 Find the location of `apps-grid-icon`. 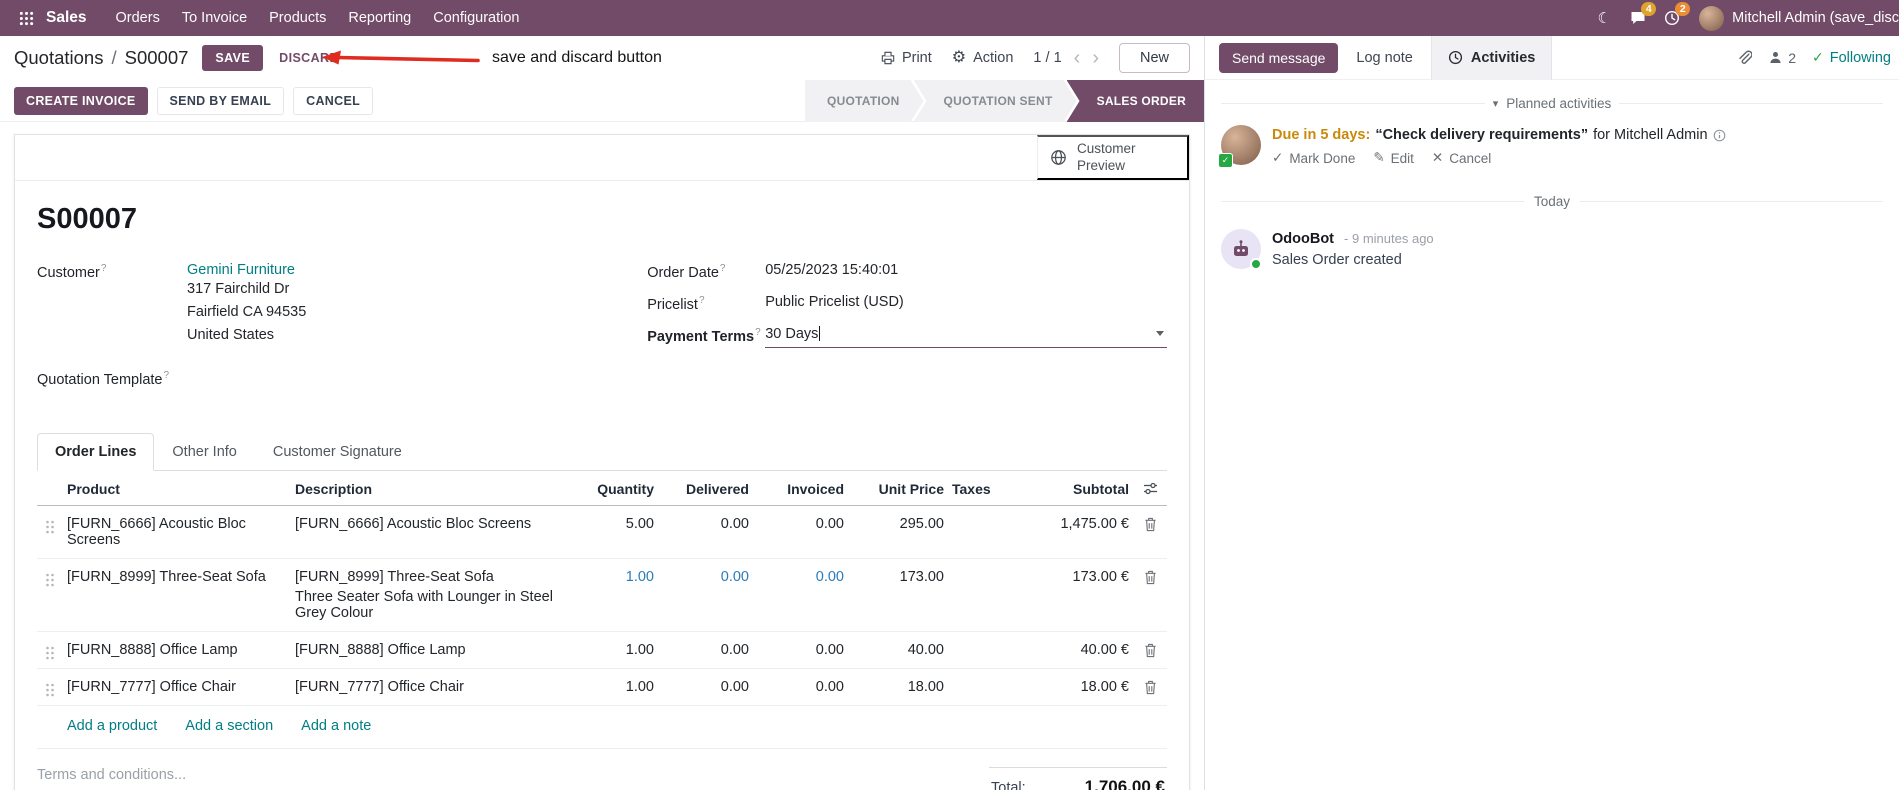

apps-grid-icon is located at coordinates (26, 18).